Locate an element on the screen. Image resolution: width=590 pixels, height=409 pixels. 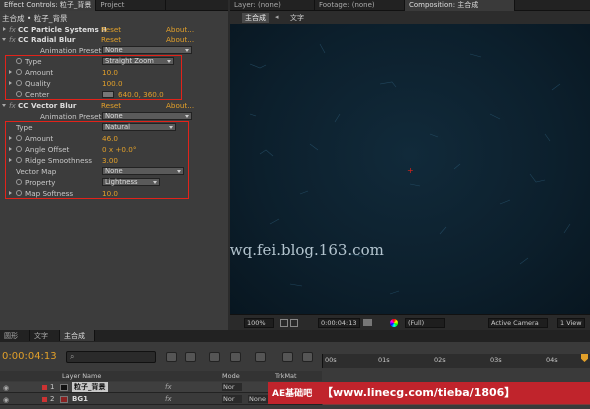
ruler-label: 01s is located at coordinates (384, 360).